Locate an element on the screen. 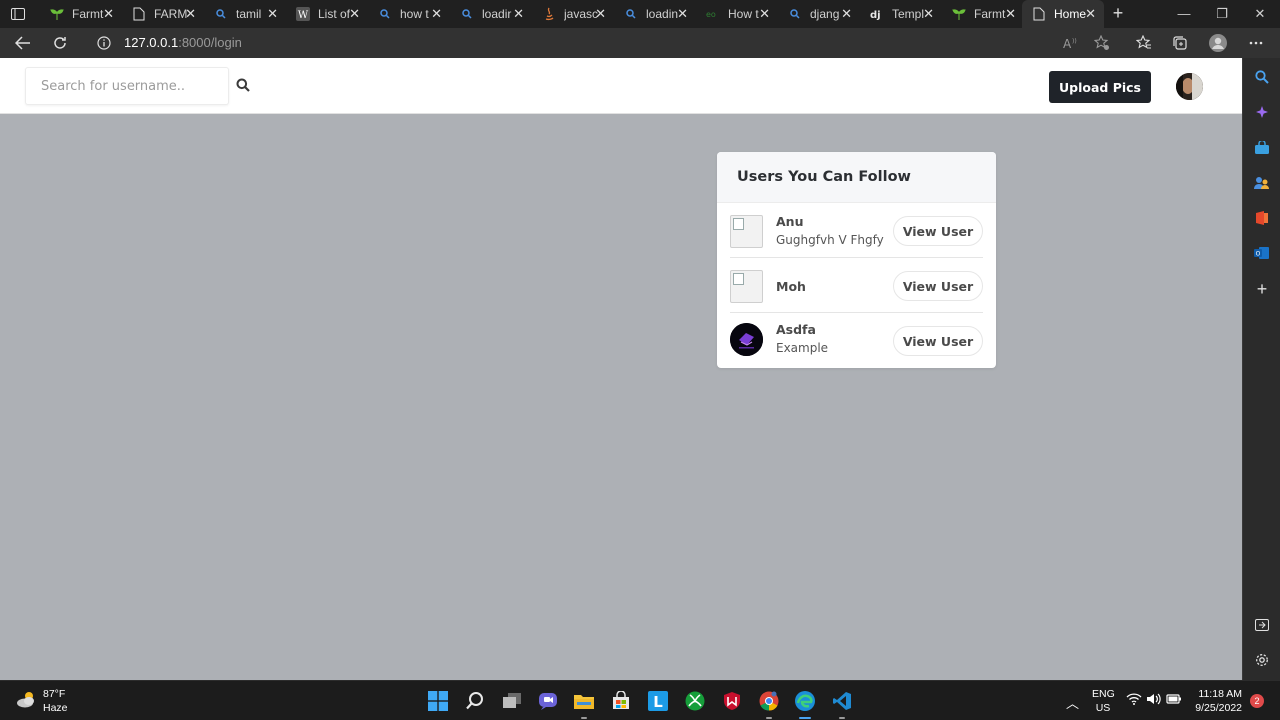  people-icon is located at coordinates (1262, 183).